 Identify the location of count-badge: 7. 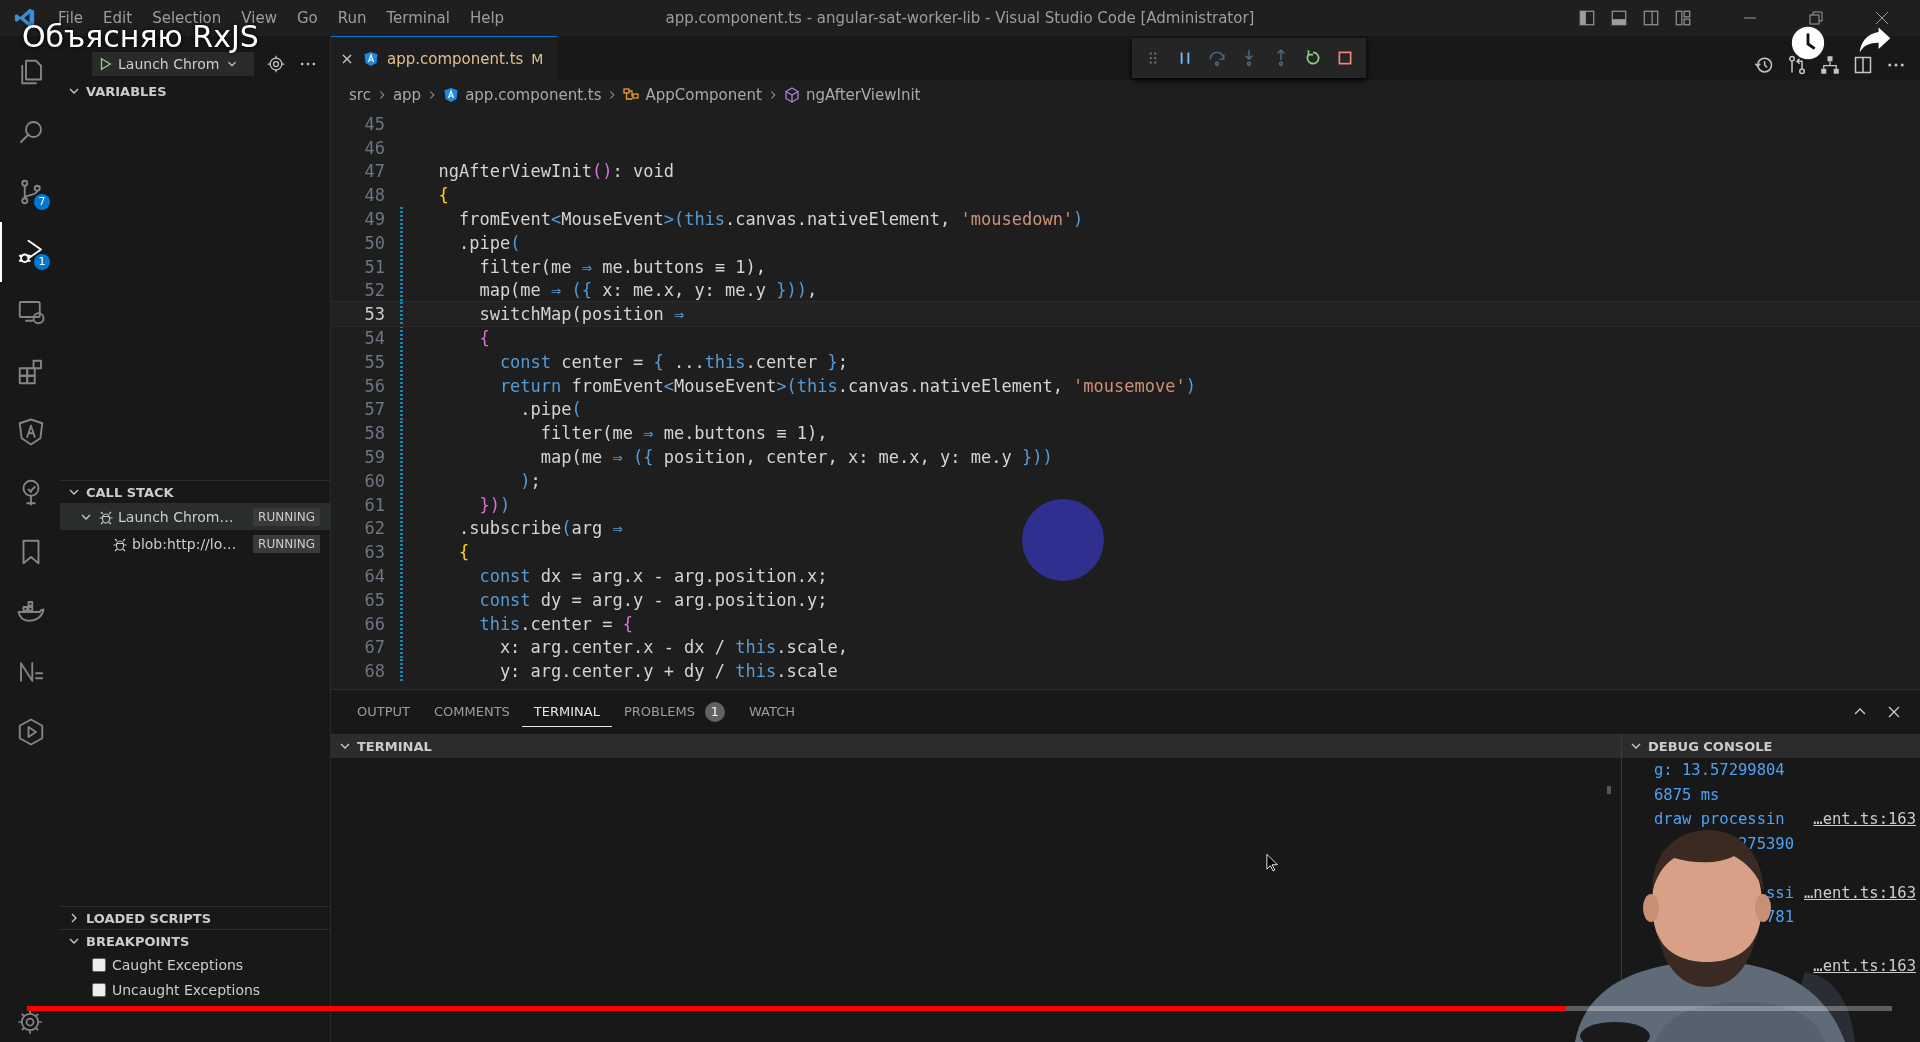
(42, 202).